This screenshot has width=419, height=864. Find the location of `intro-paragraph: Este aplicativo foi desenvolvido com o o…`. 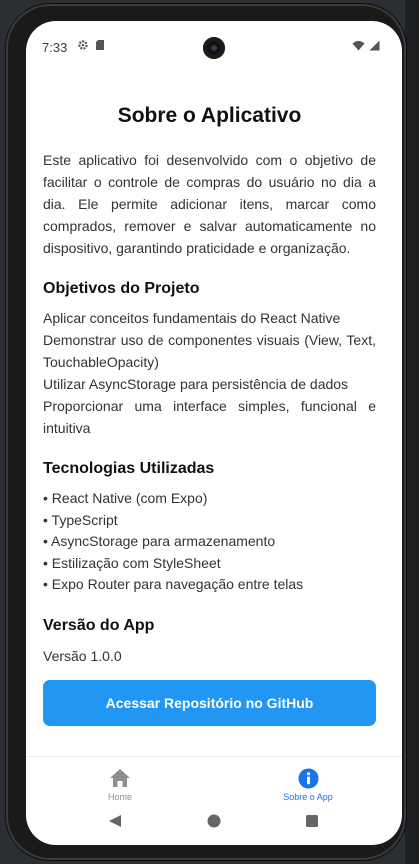

intro-paragraph: Este aplicativo foi desenvolvido com o o… is located at coordinates (209, 204).